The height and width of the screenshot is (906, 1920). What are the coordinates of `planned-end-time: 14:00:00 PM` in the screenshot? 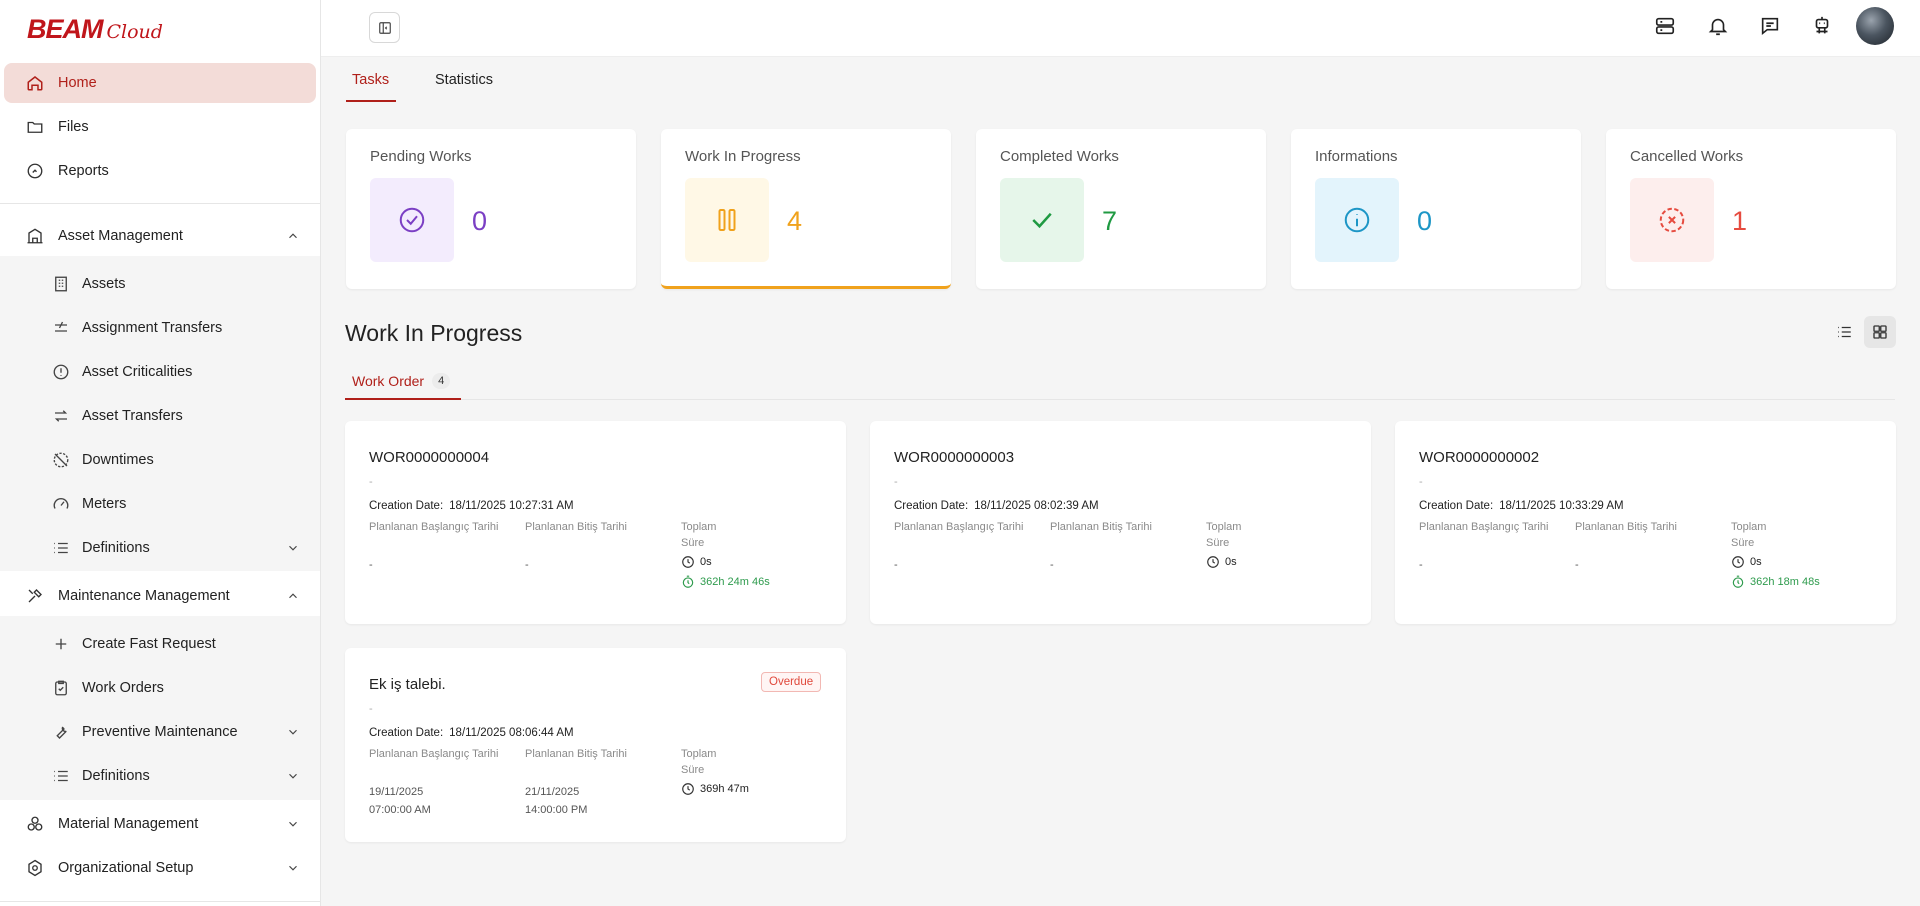 It's located at (556, 810).